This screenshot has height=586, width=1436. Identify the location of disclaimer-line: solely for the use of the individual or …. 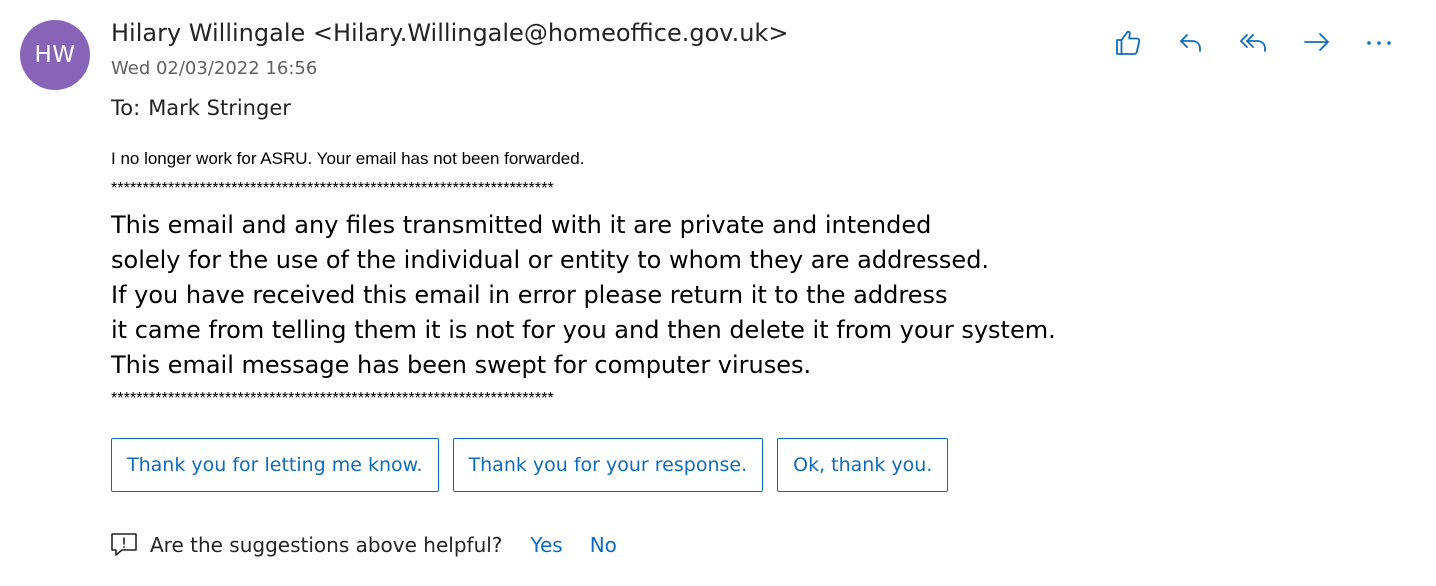
(550, 260).